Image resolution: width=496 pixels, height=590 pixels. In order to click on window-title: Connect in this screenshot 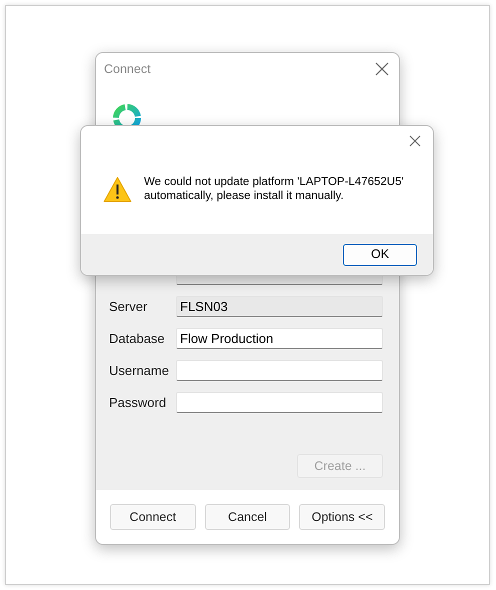, I will do `click(127, 69)`.